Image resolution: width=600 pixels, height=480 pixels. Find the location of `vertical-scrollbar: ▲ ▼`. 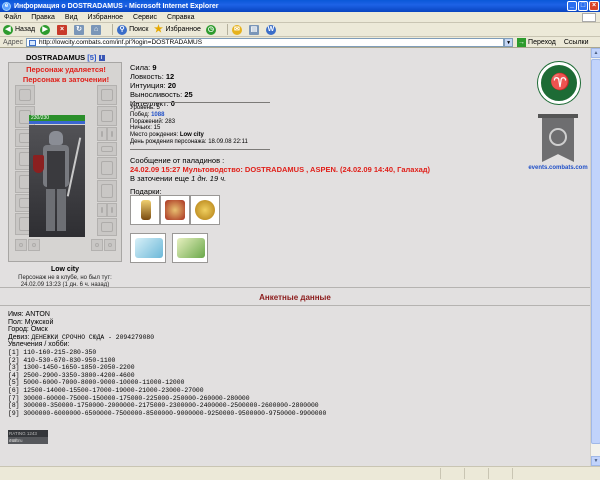

vertical-scrollbar: ▲ ▼ is located at coordinates (595, 257).